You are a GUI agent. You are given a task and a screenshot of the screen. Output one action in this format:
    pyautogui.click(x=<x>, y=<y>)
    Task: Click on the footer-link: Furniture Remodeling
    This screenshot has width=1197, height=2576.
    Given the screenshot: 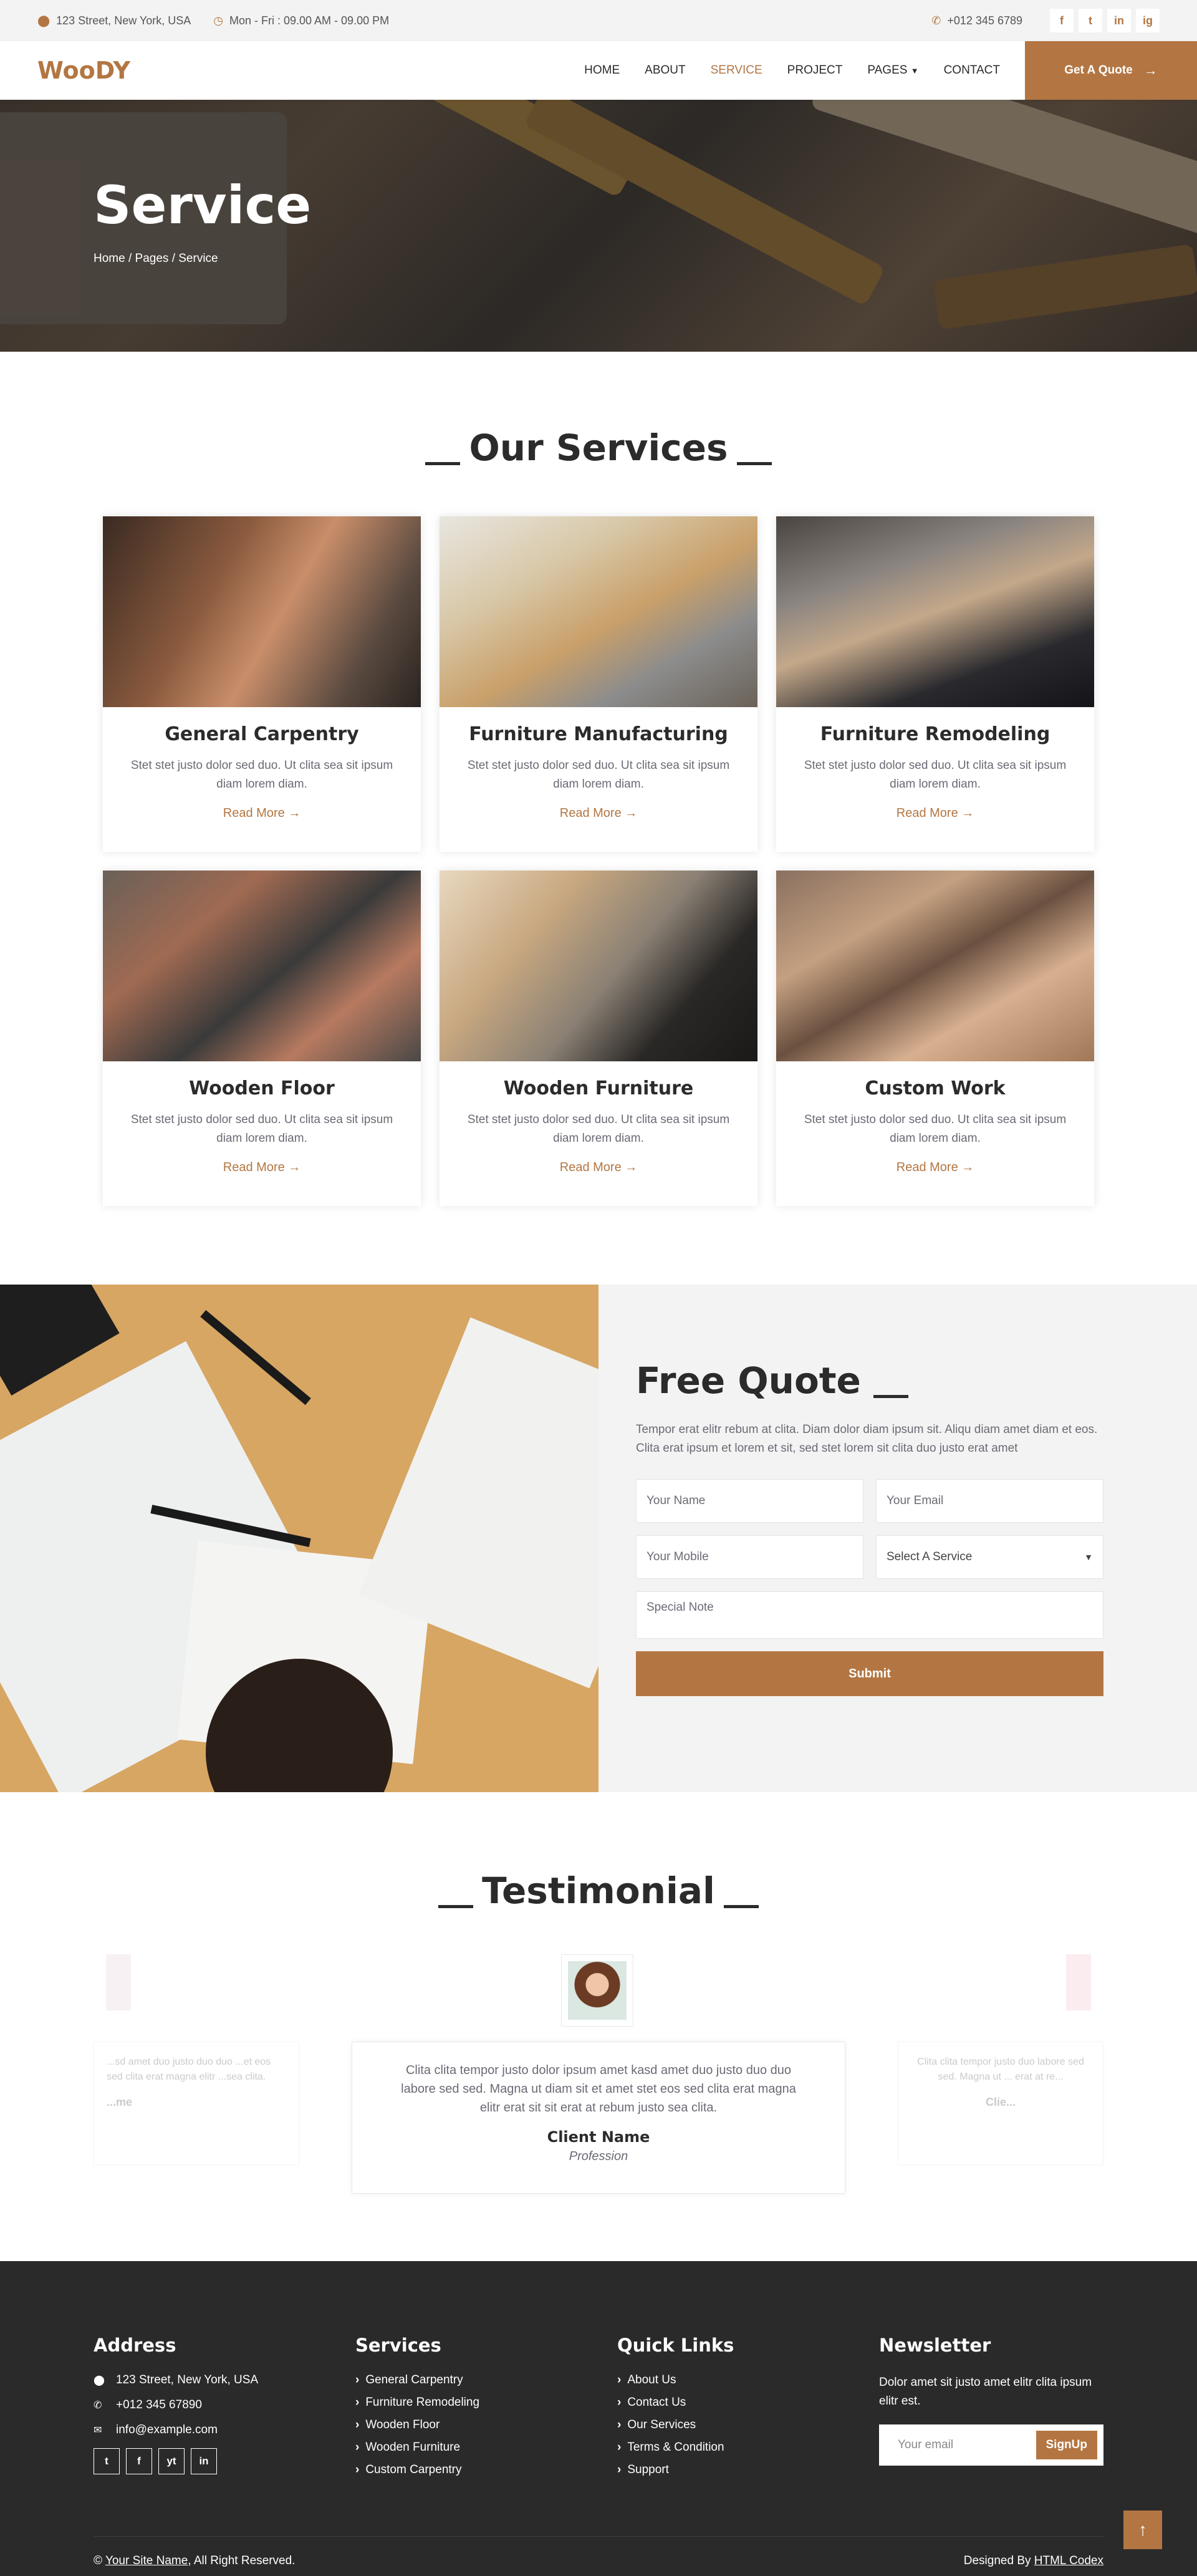 What is the action you would take?
    pyautogui.click(x=486, y=2403)
    